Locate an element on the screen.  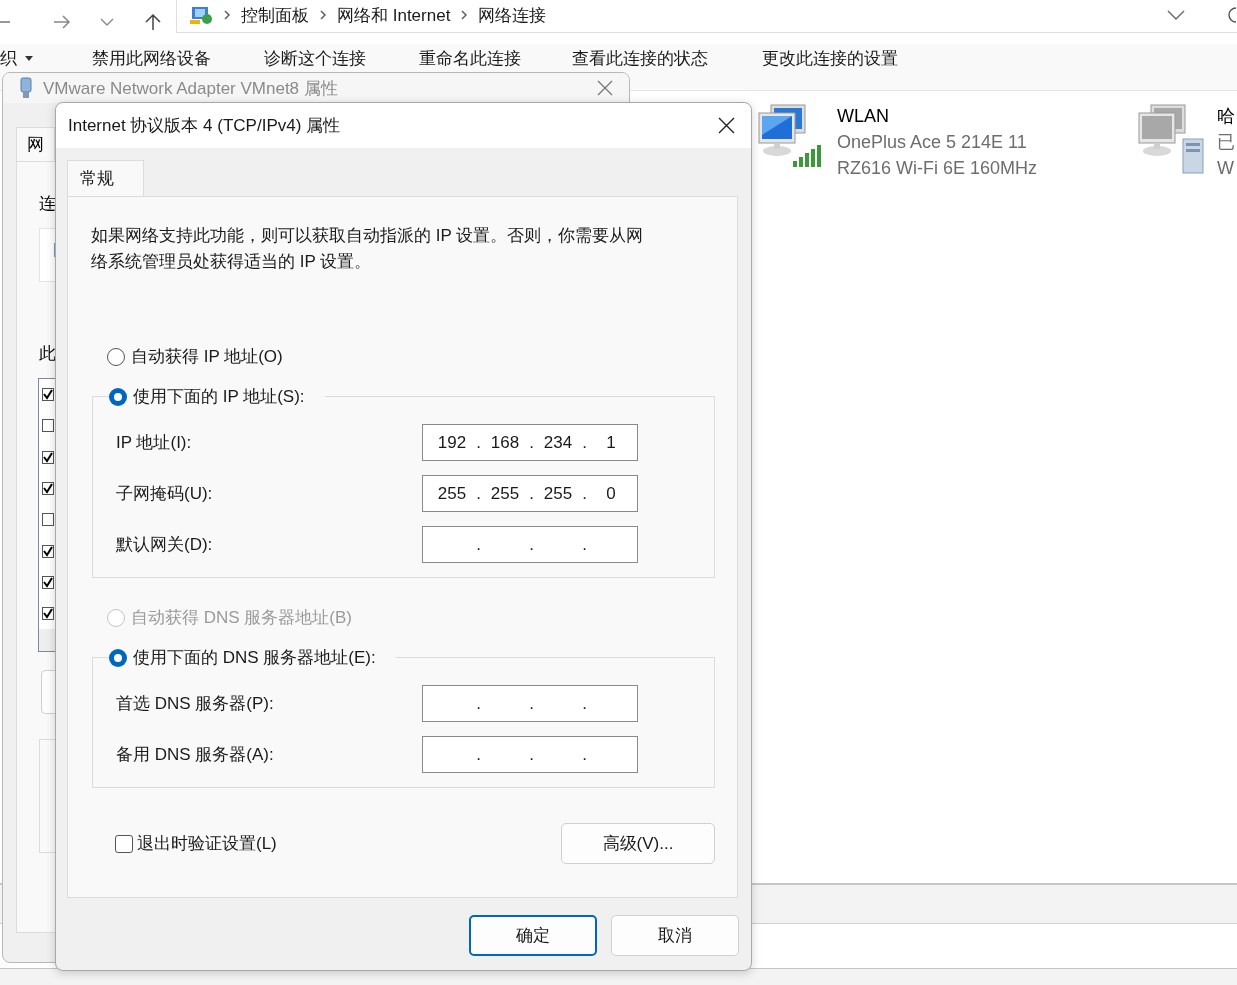
ip-address-field: 192 . 168 . 234 . 1 is located at coordinates (530, 442).